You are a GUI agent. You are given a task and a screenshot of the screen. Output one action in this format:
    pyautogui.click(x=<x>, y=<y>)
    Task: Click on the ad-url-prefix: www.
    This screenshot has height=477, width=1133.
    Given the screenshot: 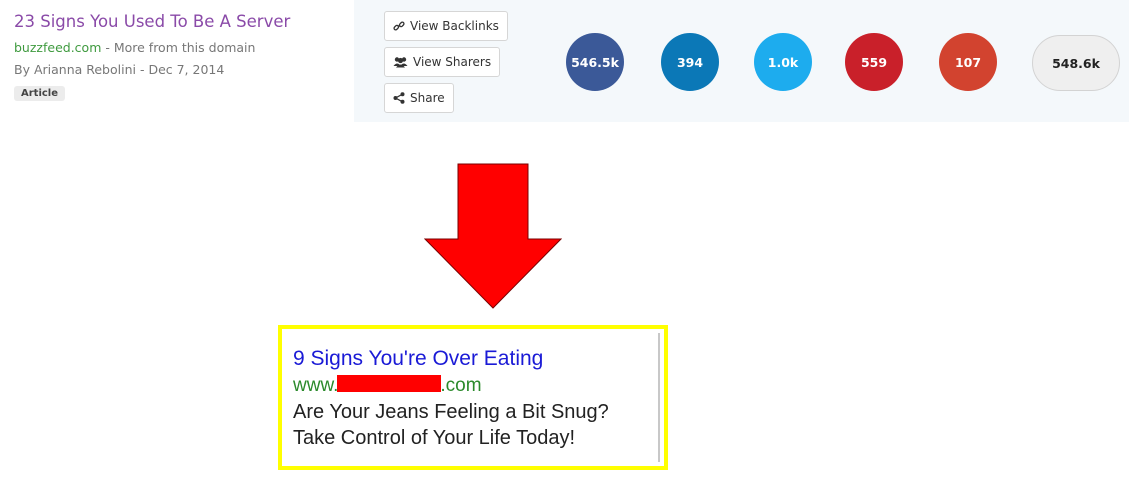 What is the action you would take?
    pyautogui.click(x=316, y=385)
    